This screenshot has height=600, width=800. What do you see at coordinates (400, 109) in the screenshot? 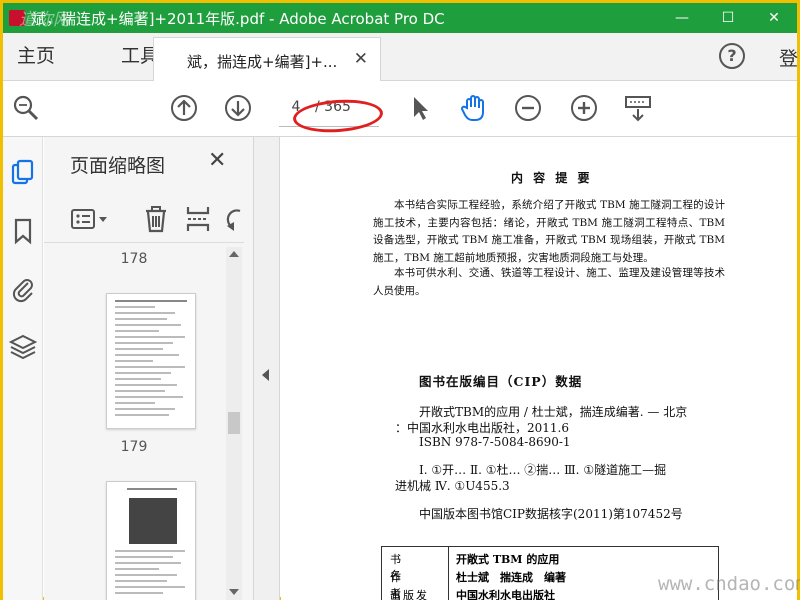
I see `toolbar: 4 / 365` at bounding box center [400, 109].